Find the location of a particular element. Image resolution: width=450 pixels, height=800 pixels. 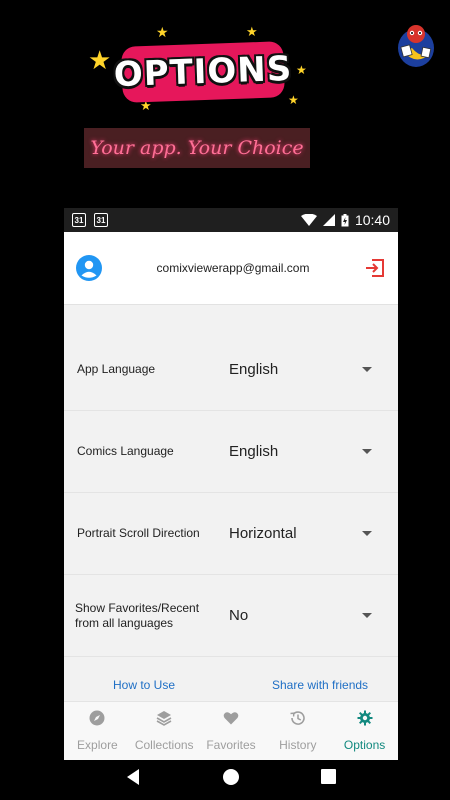

status-bar: 31 31 10:40 is located at coordinates (231, 220).